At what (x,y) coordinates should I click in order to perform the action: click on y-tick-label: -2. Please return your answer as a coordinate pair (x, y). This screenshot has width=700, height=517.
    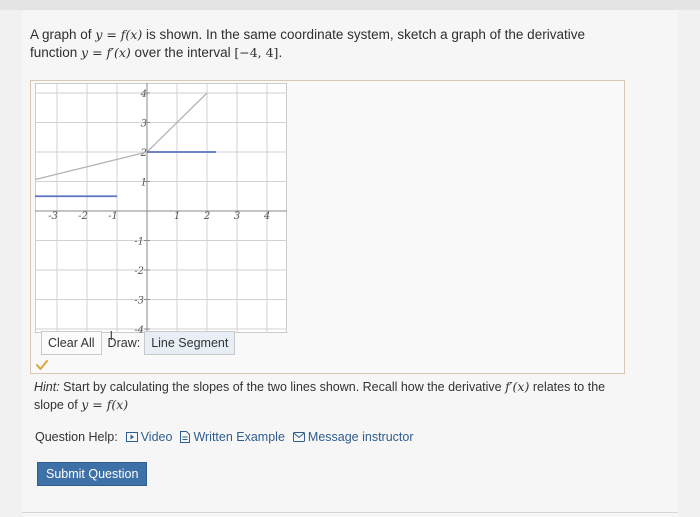
    Looking at the image, I should click on (139, 271).